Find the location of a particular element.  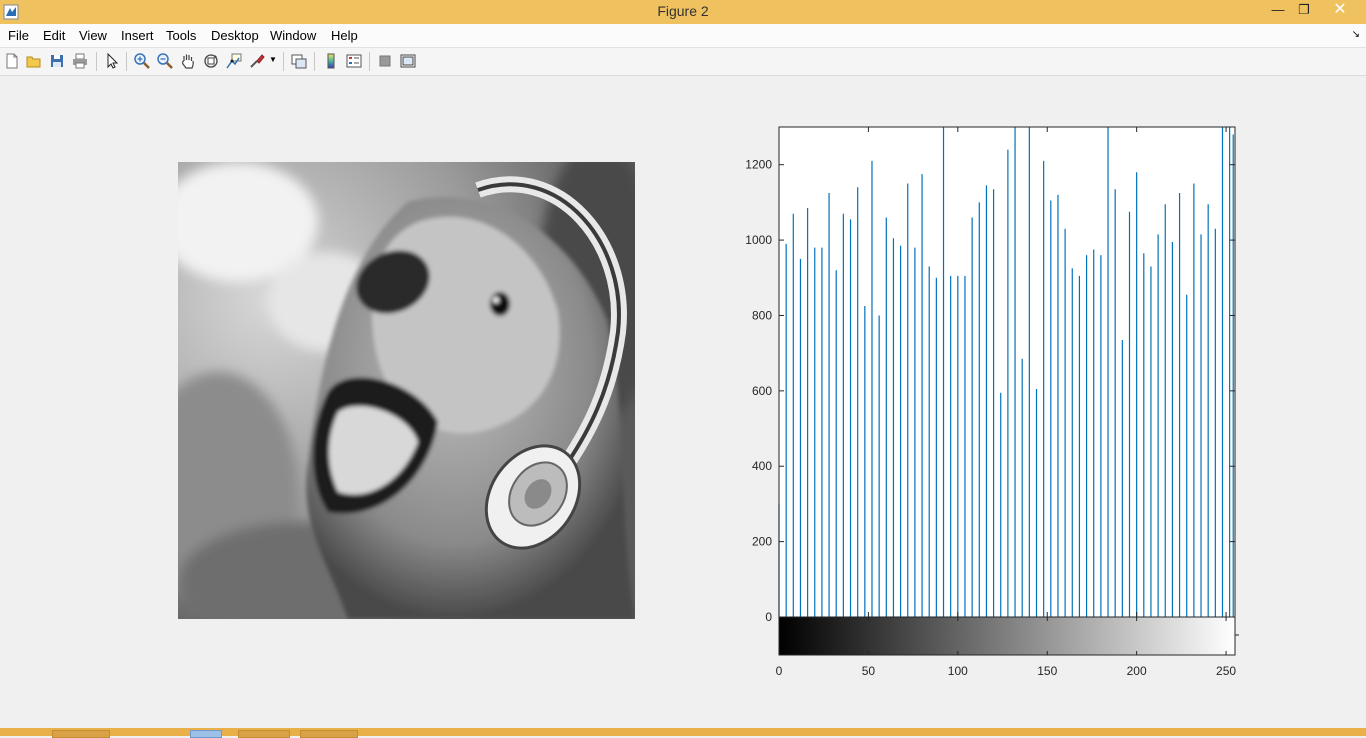

x-tick-label: 250 is located at coordinates (1226, 671).